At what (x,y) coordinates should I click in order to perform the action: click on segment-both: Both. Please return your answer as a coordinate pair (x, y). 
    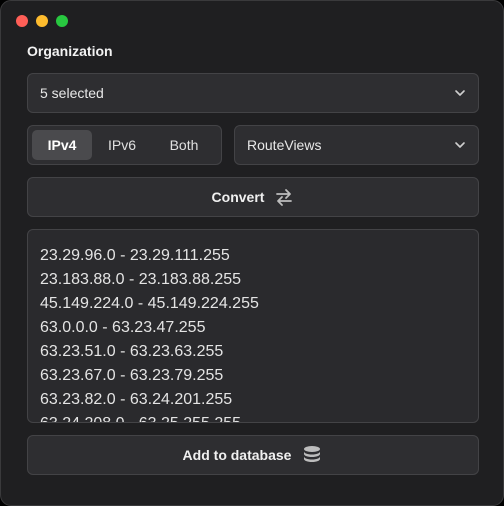
    Looking at the image, I should click on (184, 145).